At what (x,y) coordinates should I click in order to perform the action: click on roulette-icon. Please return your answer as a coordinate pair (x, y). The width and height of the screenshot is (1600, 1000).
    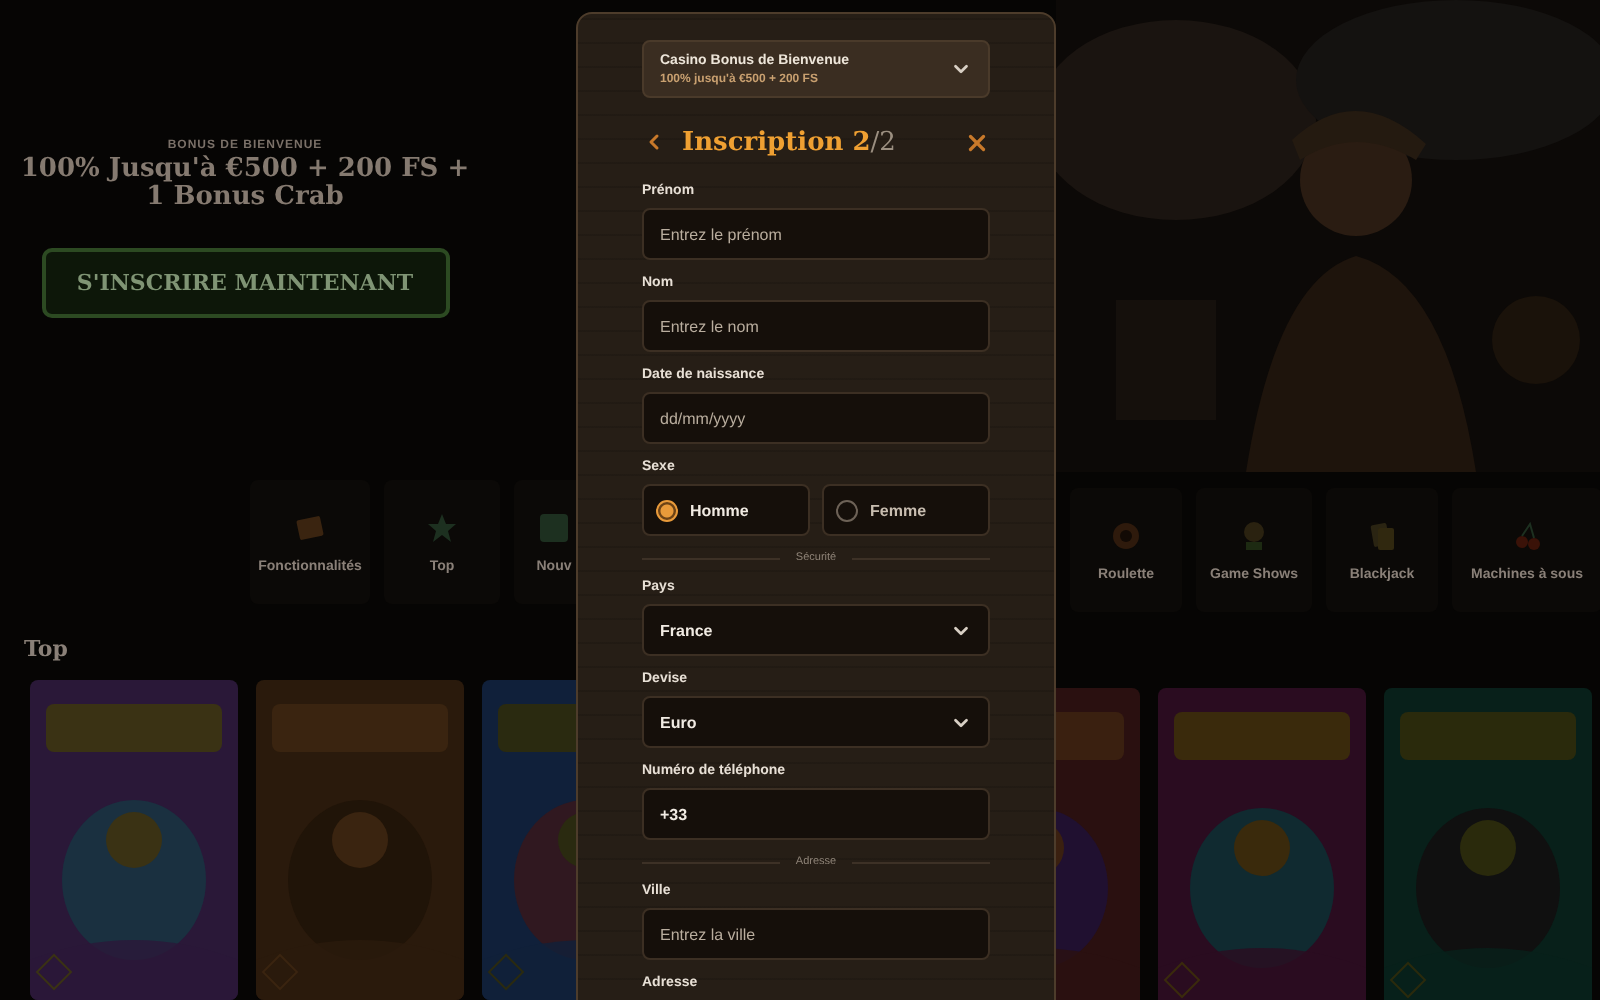
    Looking at the image, I should click on (1126, 535).